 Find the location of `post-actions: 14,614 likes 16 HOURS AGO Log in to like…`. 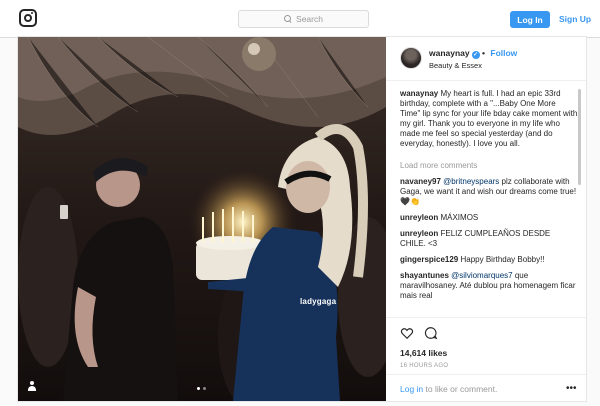

post-actions: 14,614 likes 16 HOURS AGO Log in to like… is located at coordinates (486, 359).